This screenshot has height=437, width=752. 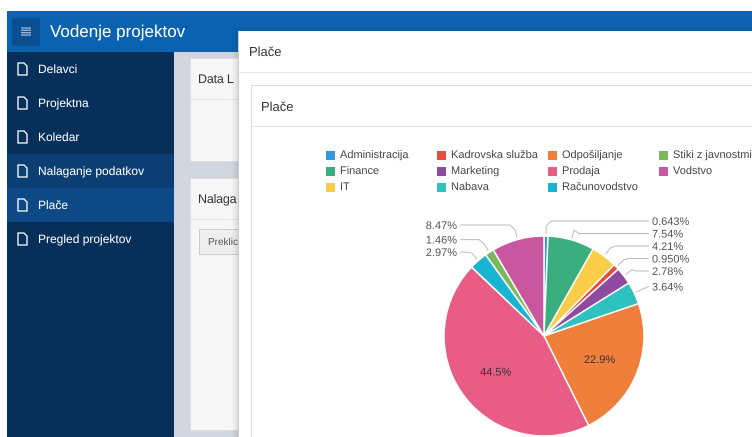 What do you see at coordinates (600, 360) in the screenshot?
I see `slice-label: 22.9%` at bounding box center [600, 360].